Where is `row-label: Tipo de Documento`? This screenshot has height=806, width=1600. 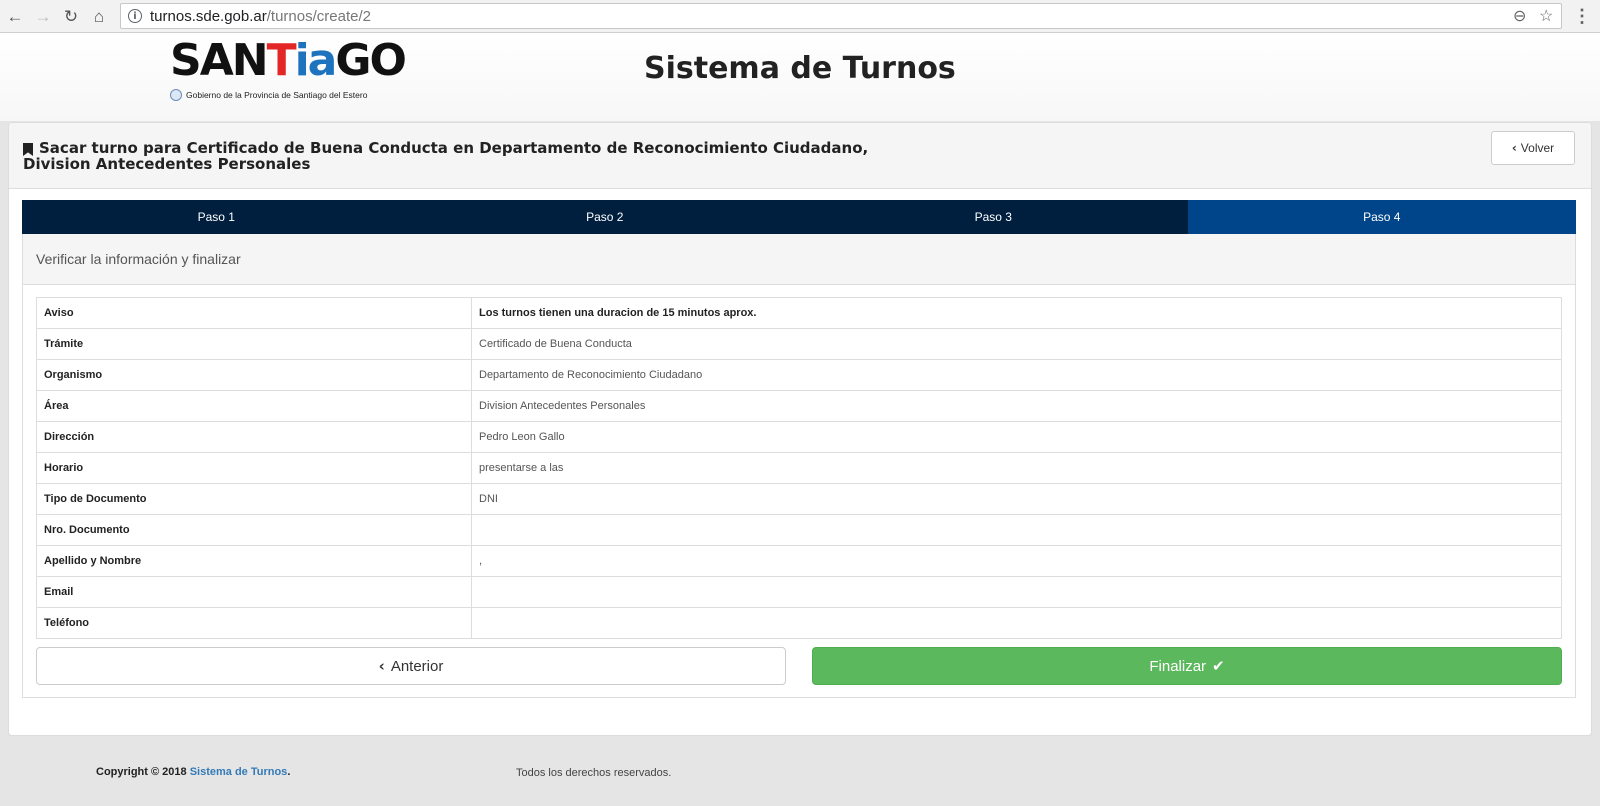
row-label: Tipo de Documento is located at coordinates (254, 499).